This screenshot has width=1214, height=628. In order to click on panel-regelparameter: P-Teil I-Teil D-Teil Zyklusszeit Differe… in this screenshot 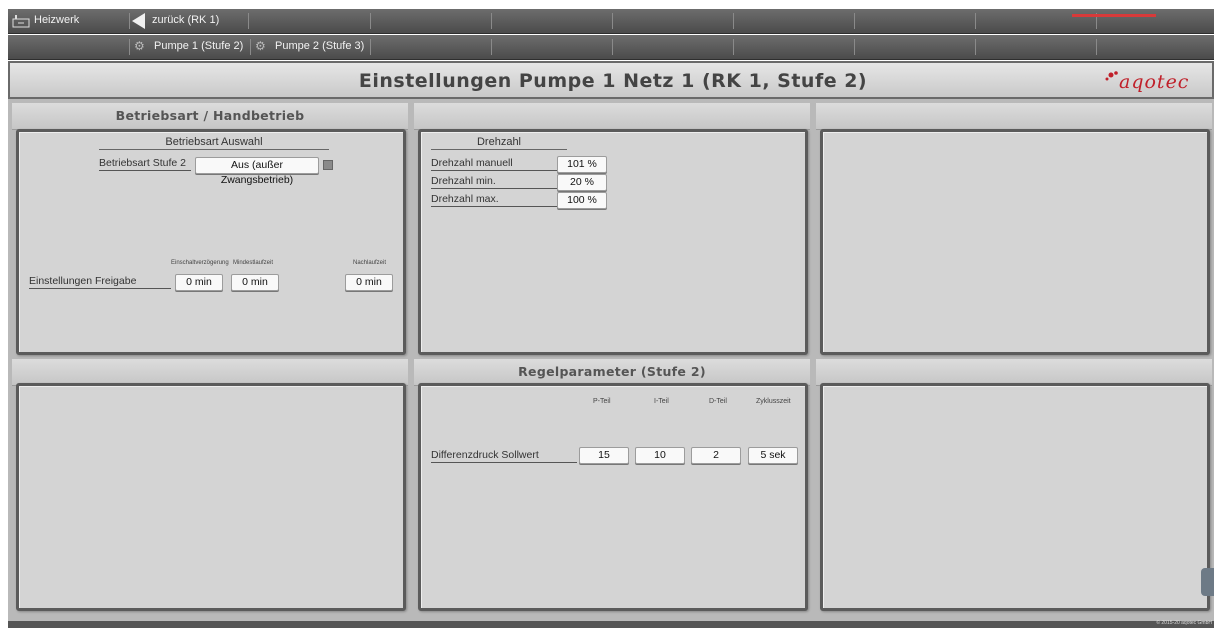, I will do `click(613, 497)`.